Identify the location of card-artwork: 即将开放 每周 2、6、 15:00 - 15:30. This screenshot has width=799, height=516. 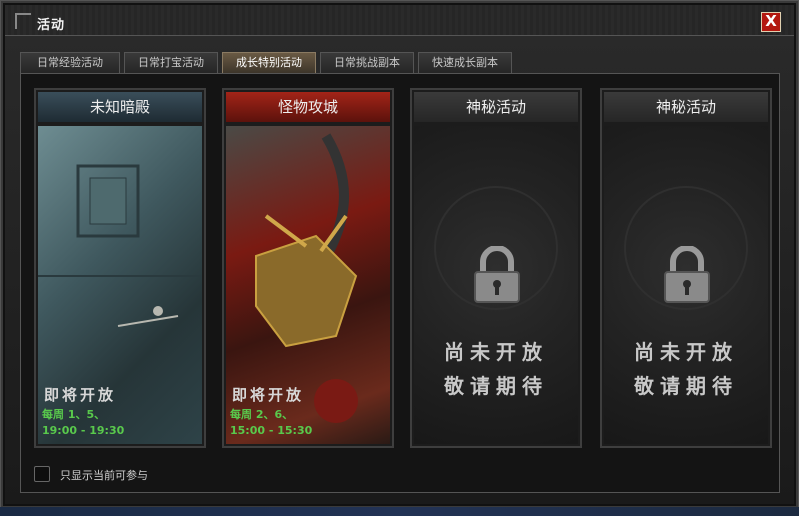
(308, 285).